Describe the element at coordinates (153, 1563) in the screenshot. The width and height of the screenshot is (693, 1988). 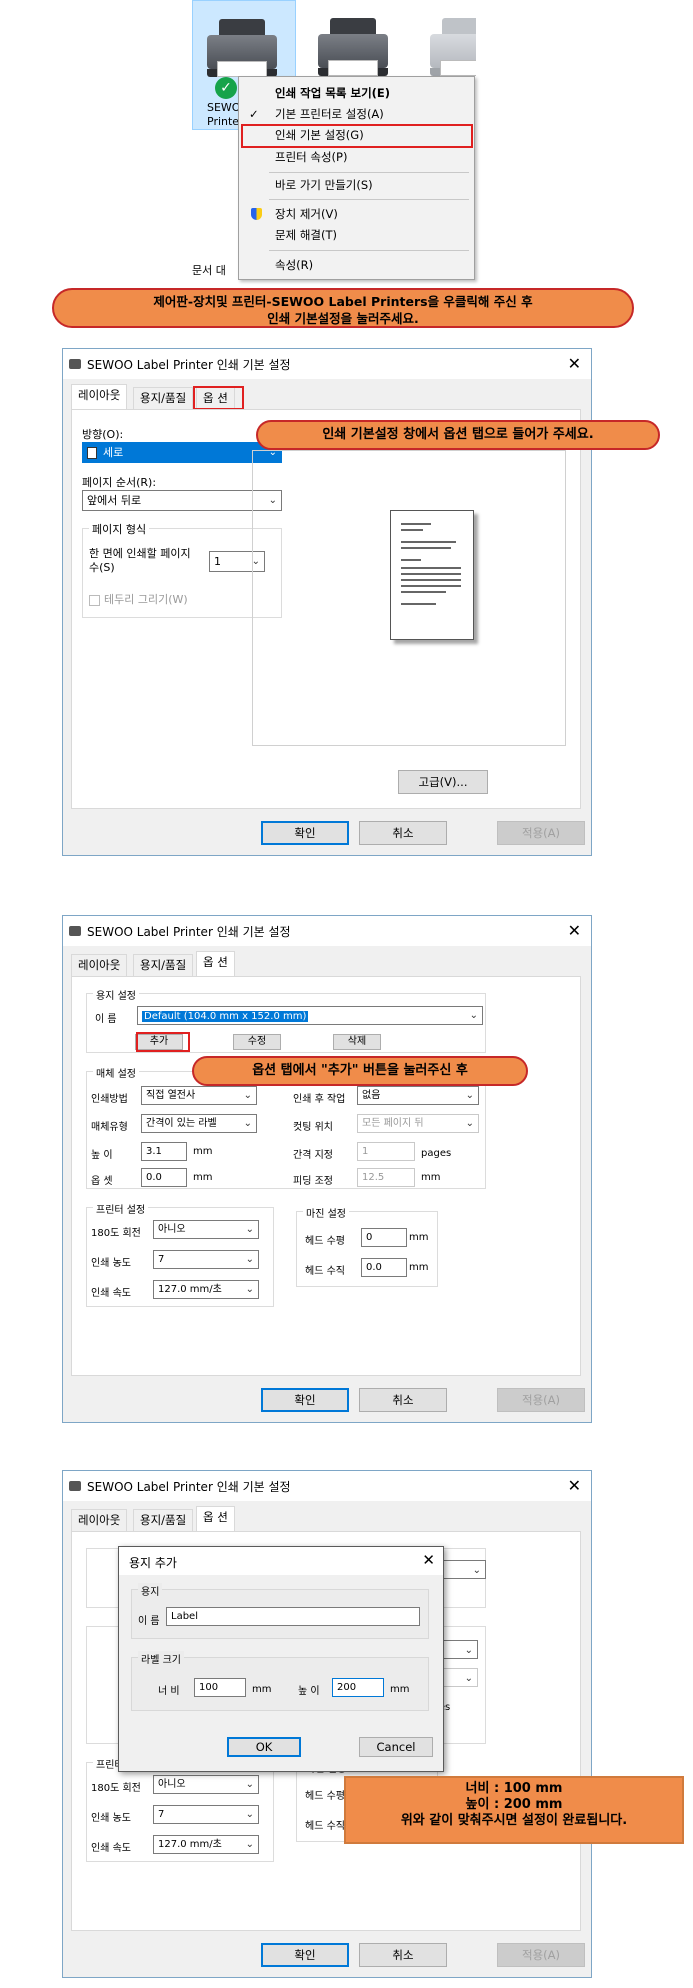
I see `add-paper-title: 용지 추가` at that location.